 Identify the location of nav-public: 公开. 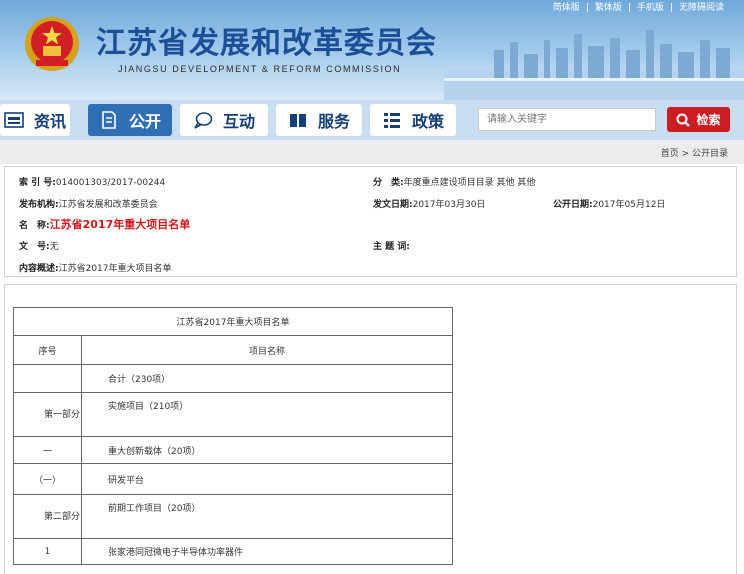
(130, 120).